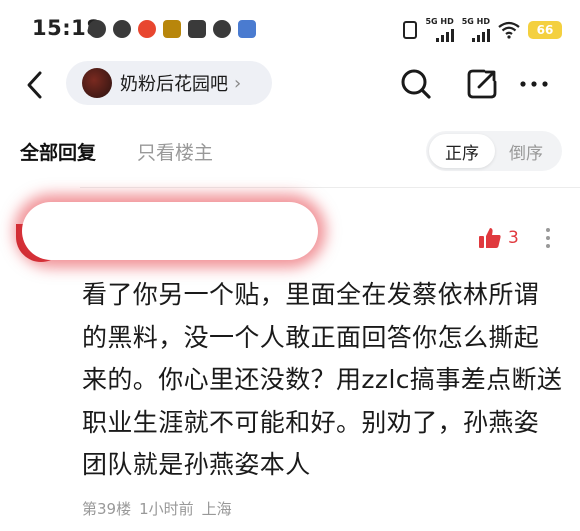 The height and width of the screenshot is (531, 580). Describe the element at coordinates (290, 30) in the screenshot. I see `status-bar: 15:18 5G HD 5G HD 66` at that location.